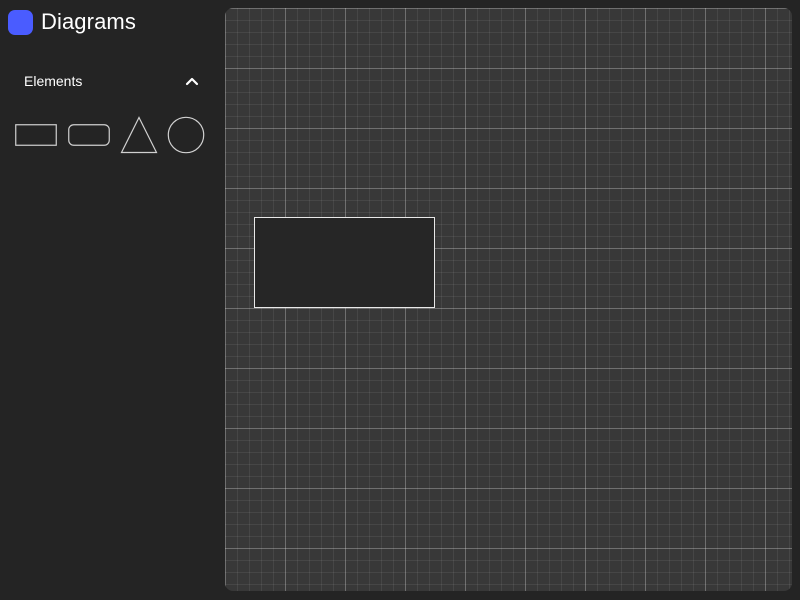  I want to click on shape-palette, so click(112, 135).